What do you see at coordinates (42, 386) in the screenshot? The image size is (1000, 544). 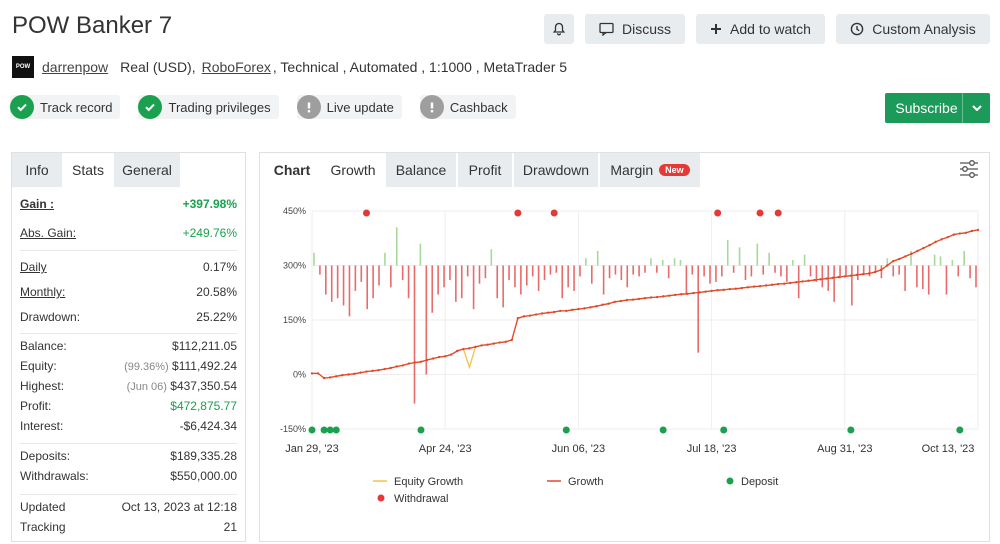 I see `highest-label: Highest:` at bounding box center [42, 386].